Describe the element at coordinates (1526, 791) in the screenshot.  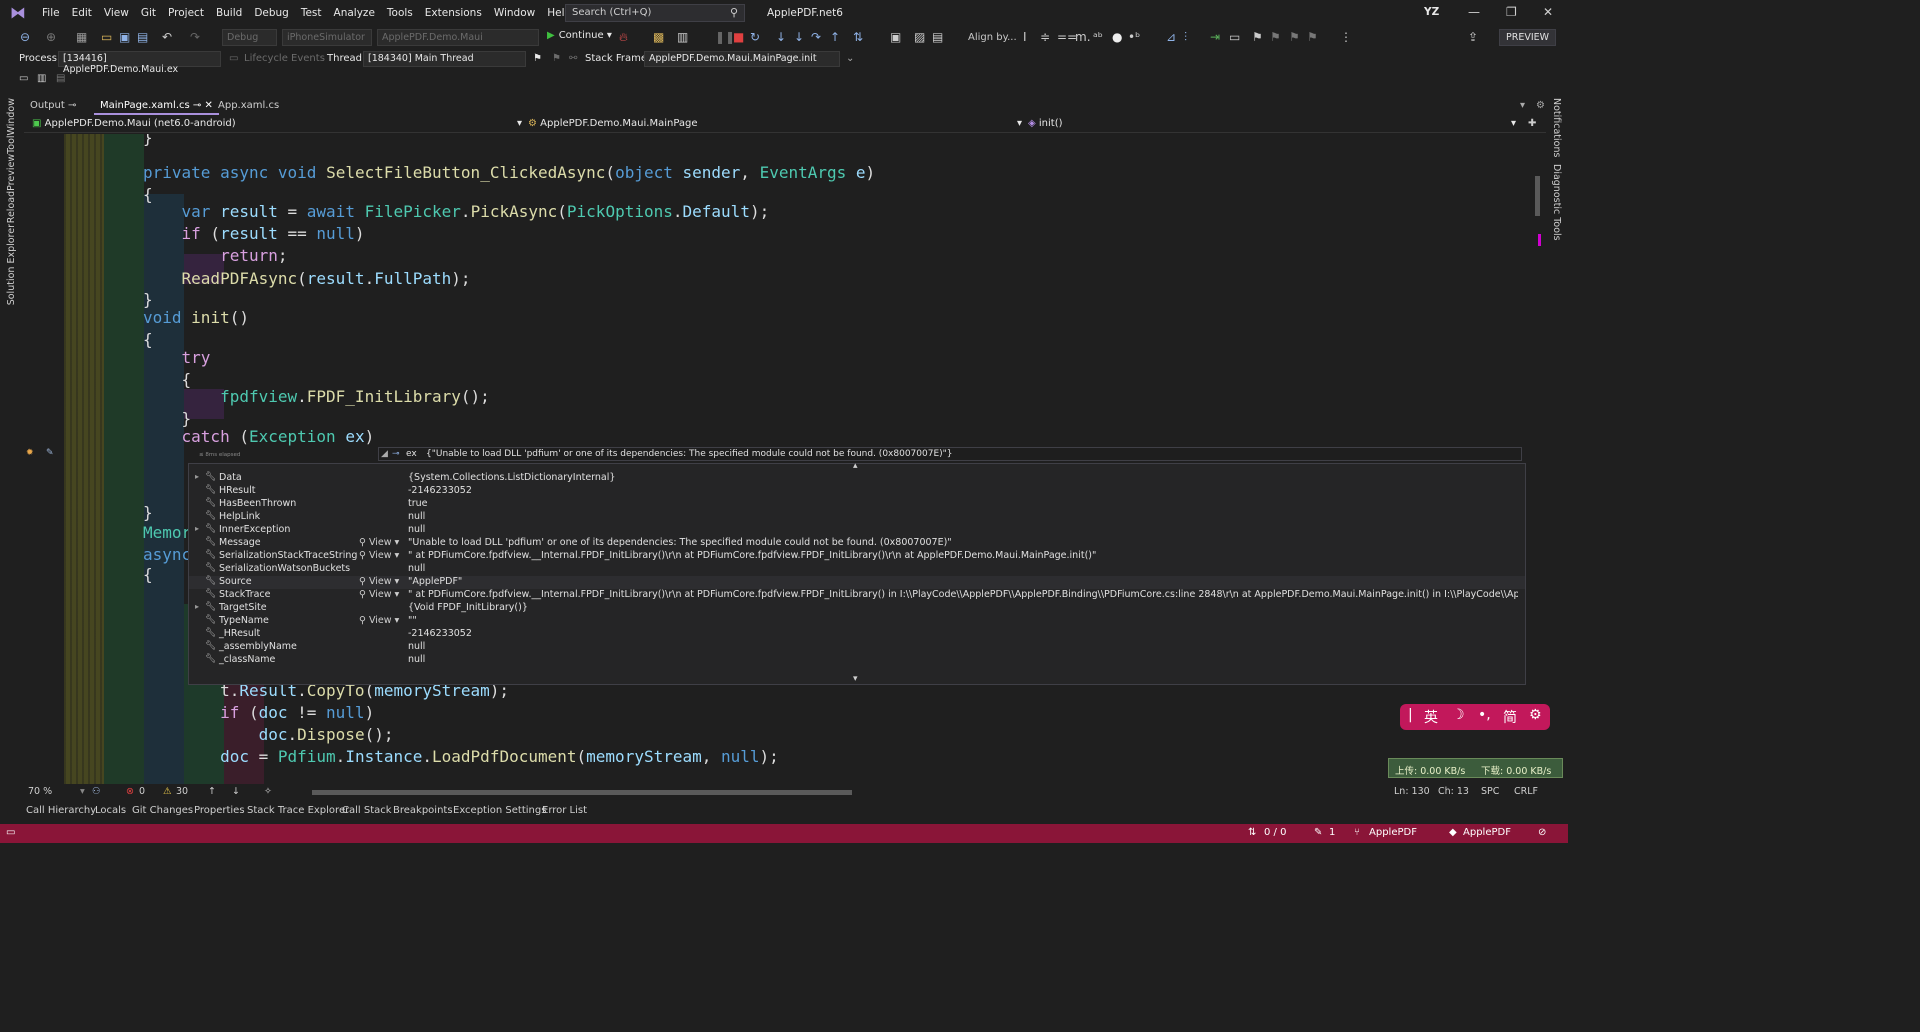
I see `line-ending-mode: CRLF` at that location.